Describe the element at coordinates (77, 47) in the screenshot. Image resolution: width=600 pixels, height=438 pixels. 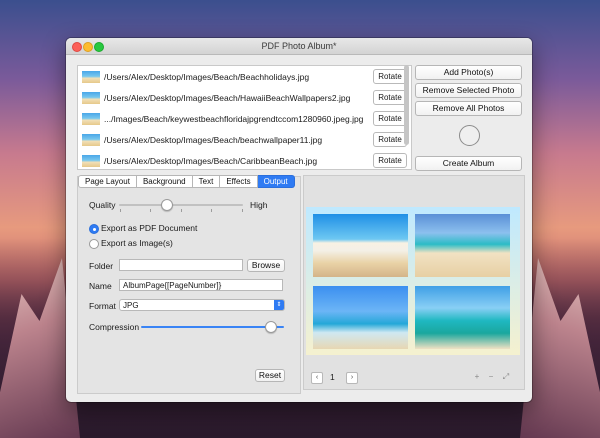
I see `close-window-button` at that location.